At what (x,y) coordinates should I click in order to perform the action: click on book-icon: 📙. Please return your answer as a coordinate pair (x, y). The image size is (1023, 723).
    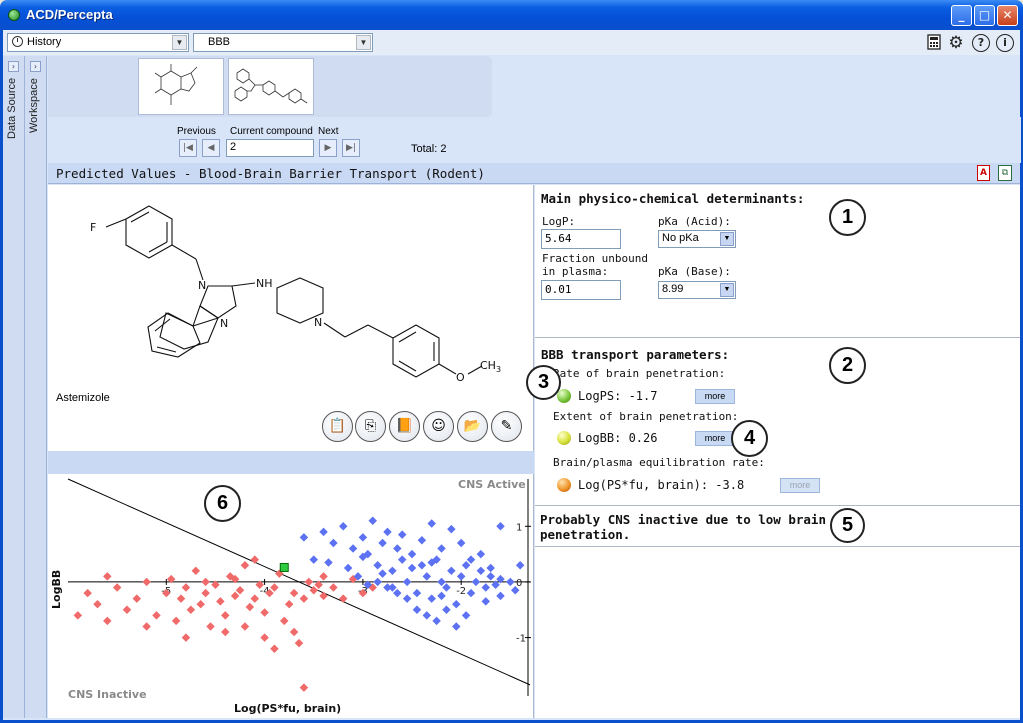
    Looking at the image, I should click on (404, 426).